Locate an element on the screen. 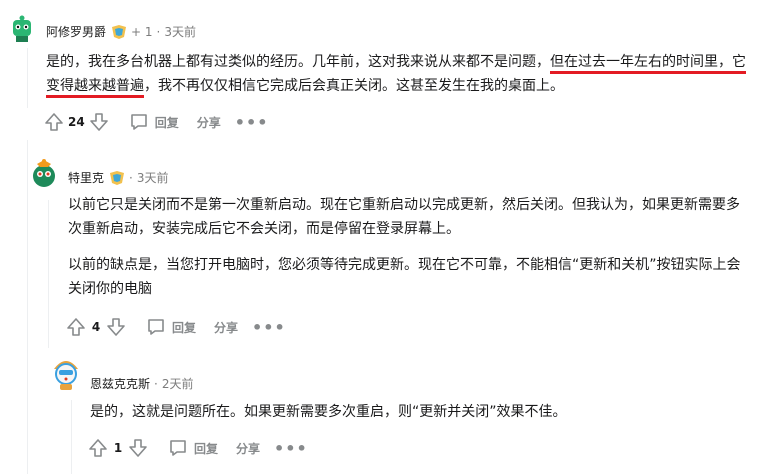 This screenshot has height=474, width=764. comment-text: ，我不再仅仅相信它完成后会真正关闭。这甚至发生在我的桌面上。 is located at coordinates (354, 86).